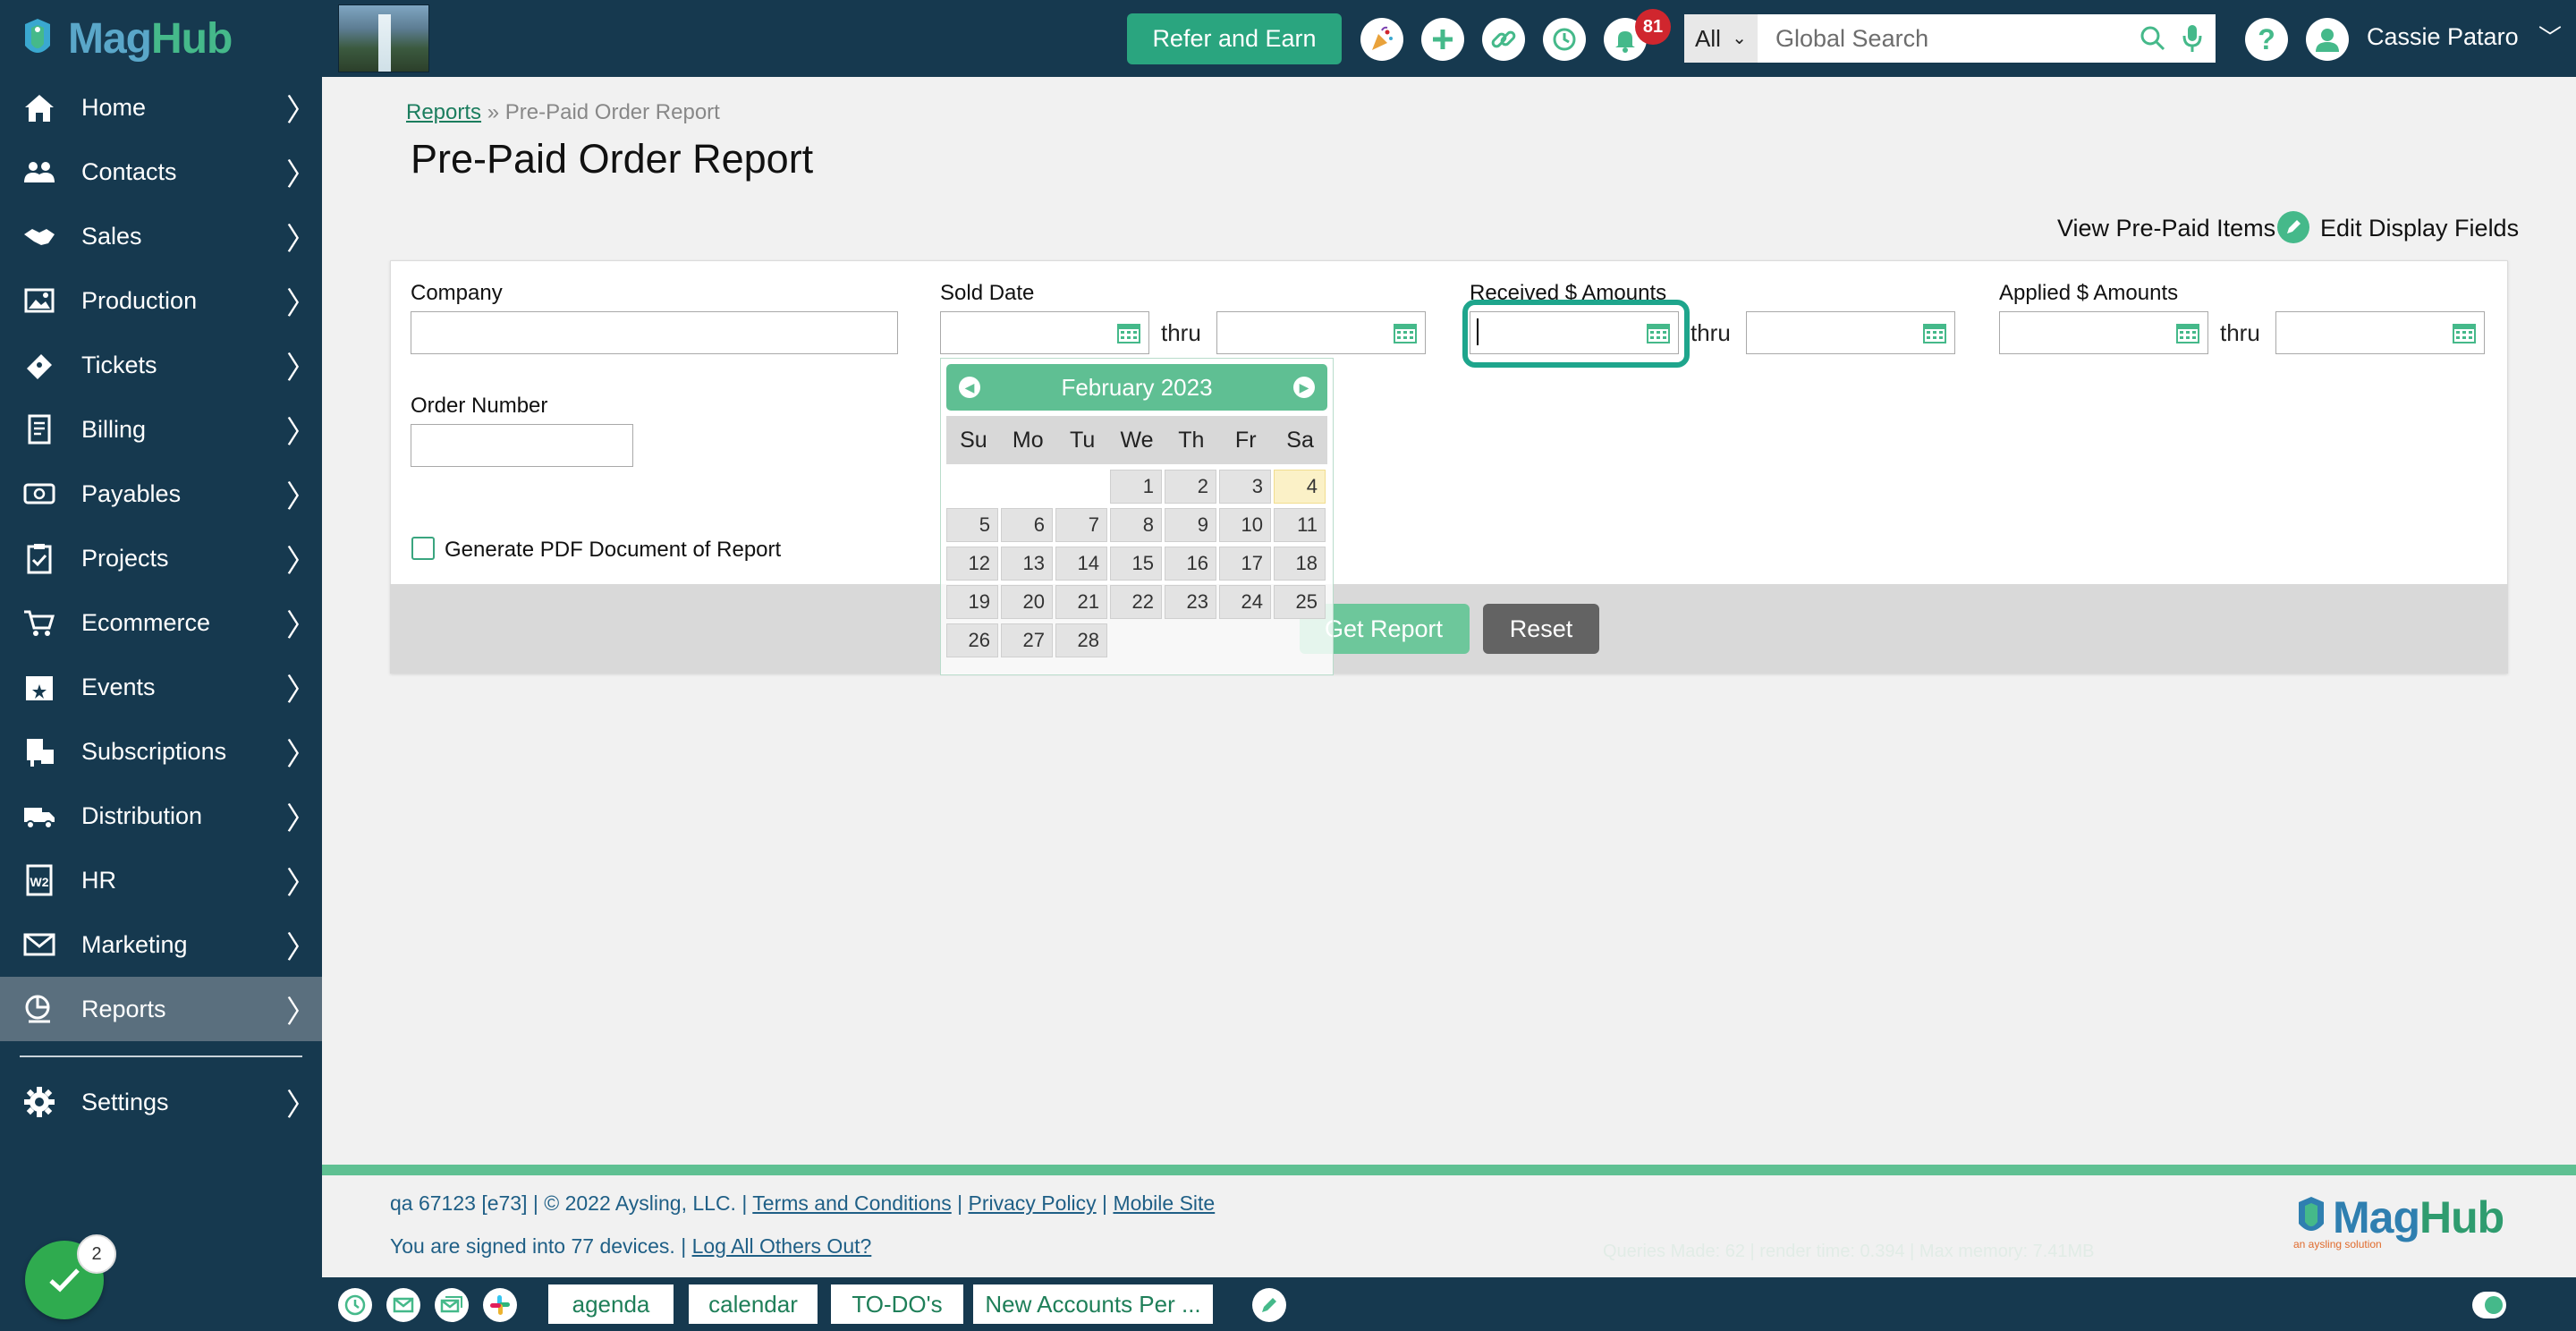 Image resolution: width=2576 pixels, height=1331 pixels. Describe the element at coordinates (443, 112) in the screenshot. I see `breadcrumb-reports-link: Reports` at that location.